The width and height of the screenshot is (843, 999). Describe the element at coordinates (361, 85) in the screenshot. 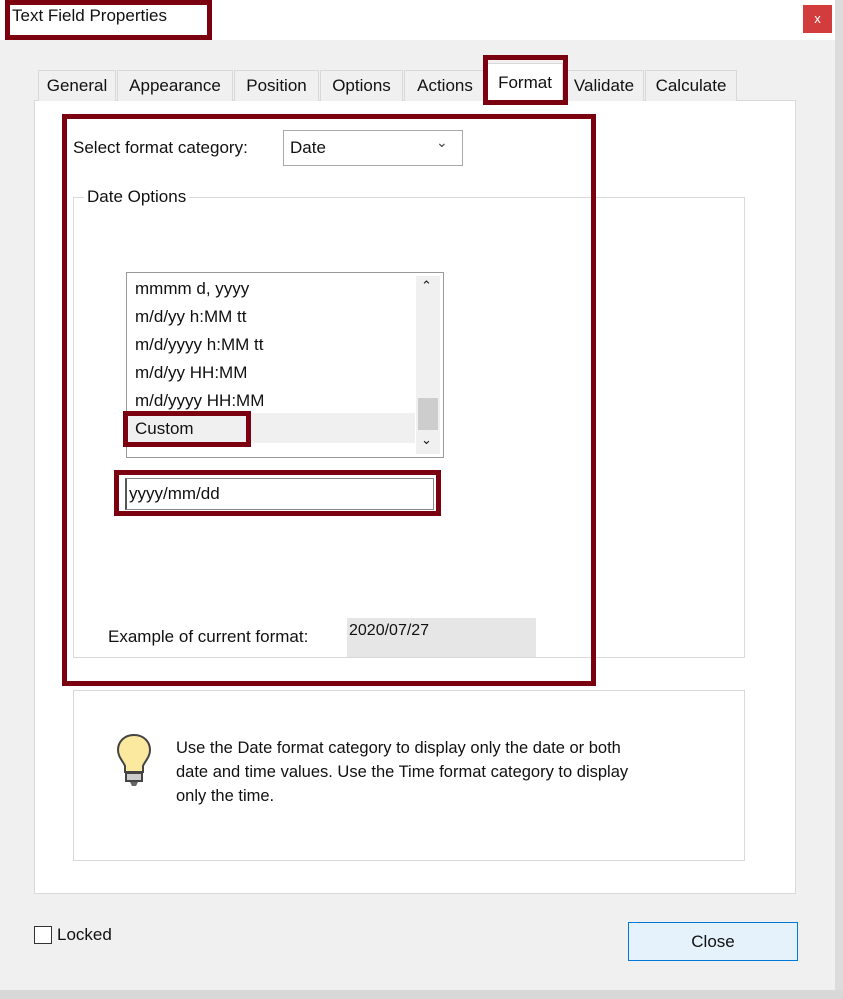

I see `tab-options: Options` at that location.